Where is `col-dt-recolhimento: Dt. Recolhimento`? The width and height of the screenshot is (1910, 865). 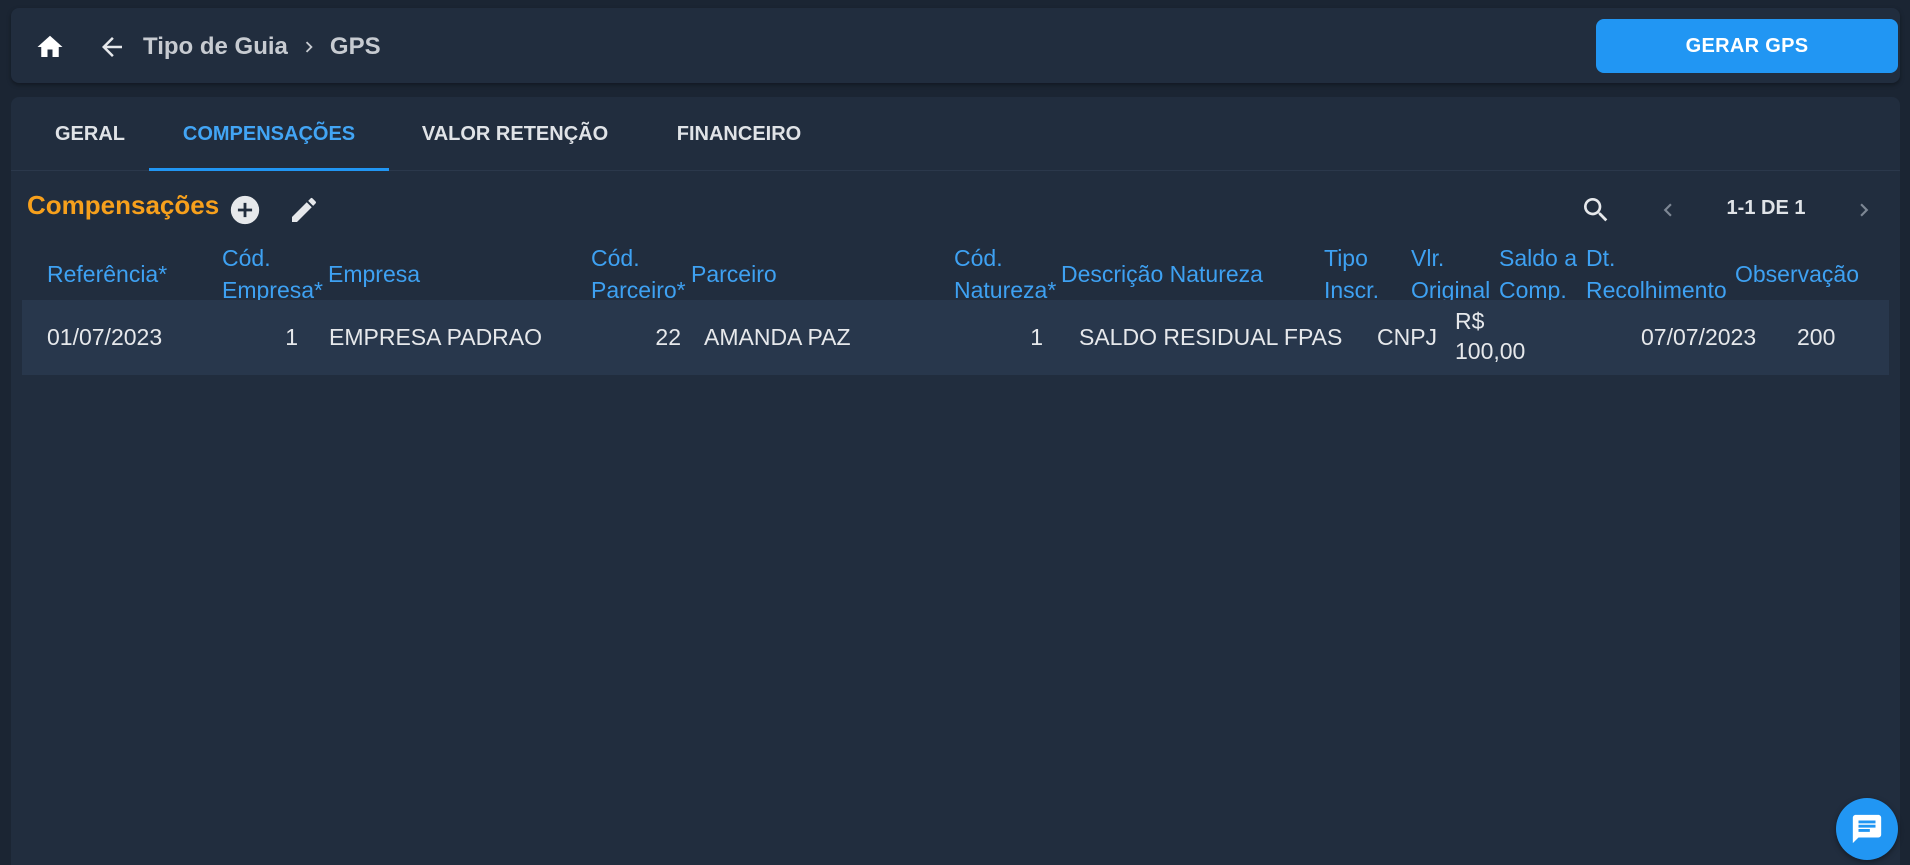 col-dt-recolhimento: Dt. Recolhimento is located at coordinates (1656, 274).